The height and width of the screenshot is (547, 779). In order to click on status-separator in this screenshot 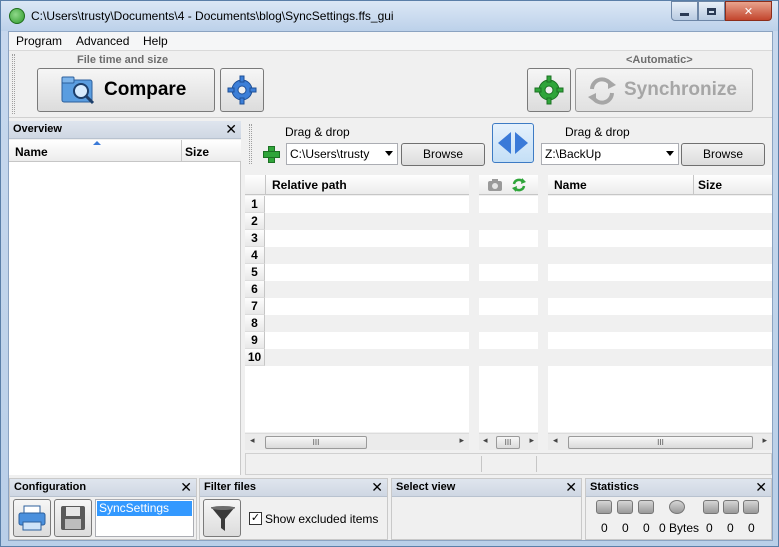, I will do `click(536, 464)`.